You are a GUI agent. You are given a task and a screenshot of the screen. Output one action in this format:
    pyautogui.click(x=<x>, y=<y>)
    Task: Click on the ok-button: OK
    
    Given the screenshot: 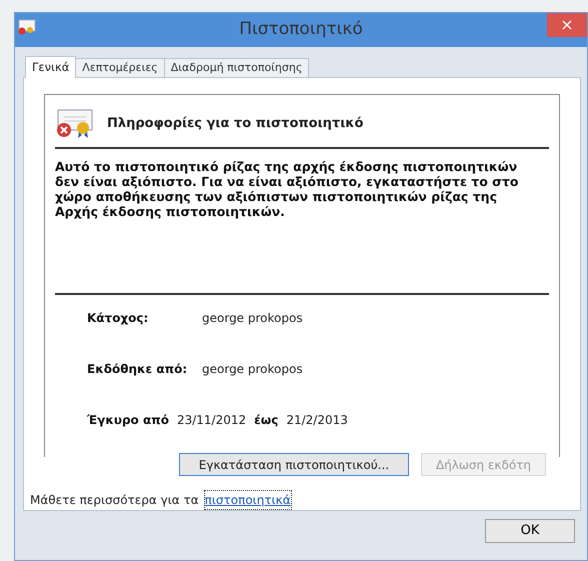 What is the action you would take?
    pyautogui.click(x=530, y=531)
    